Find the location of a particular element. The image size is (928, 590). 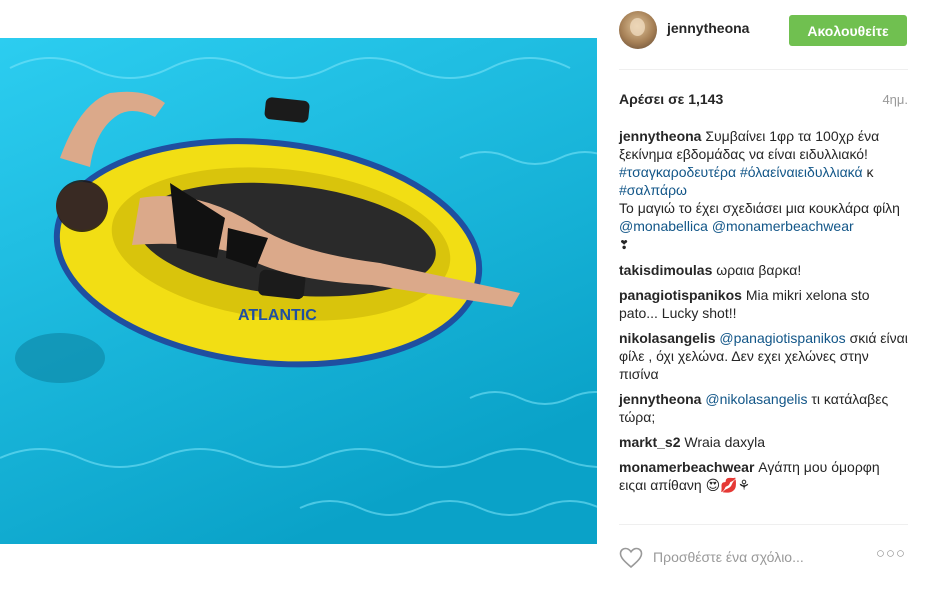

comment-username: takisdimoulas is located at coordinates (665, 270).